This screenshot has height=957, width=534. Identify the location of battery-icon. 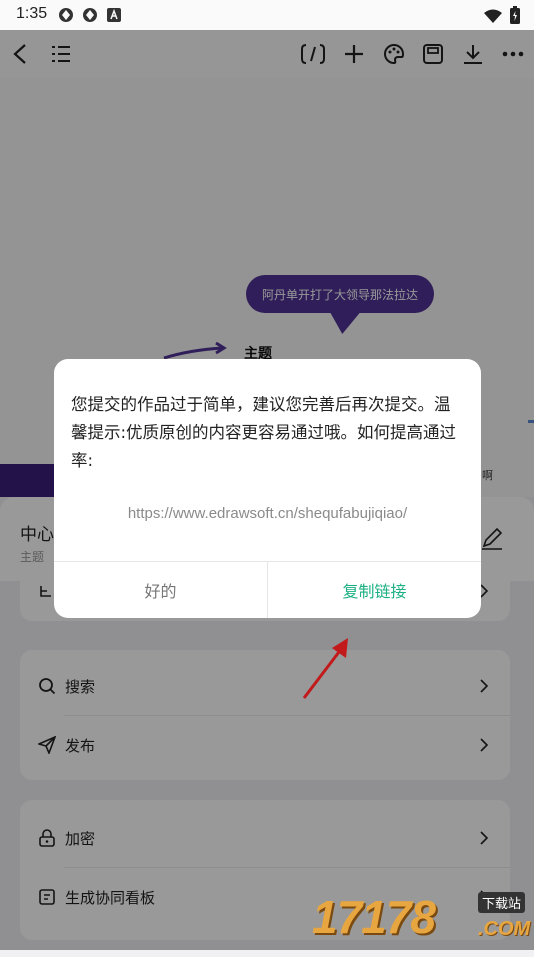
(515, 17).